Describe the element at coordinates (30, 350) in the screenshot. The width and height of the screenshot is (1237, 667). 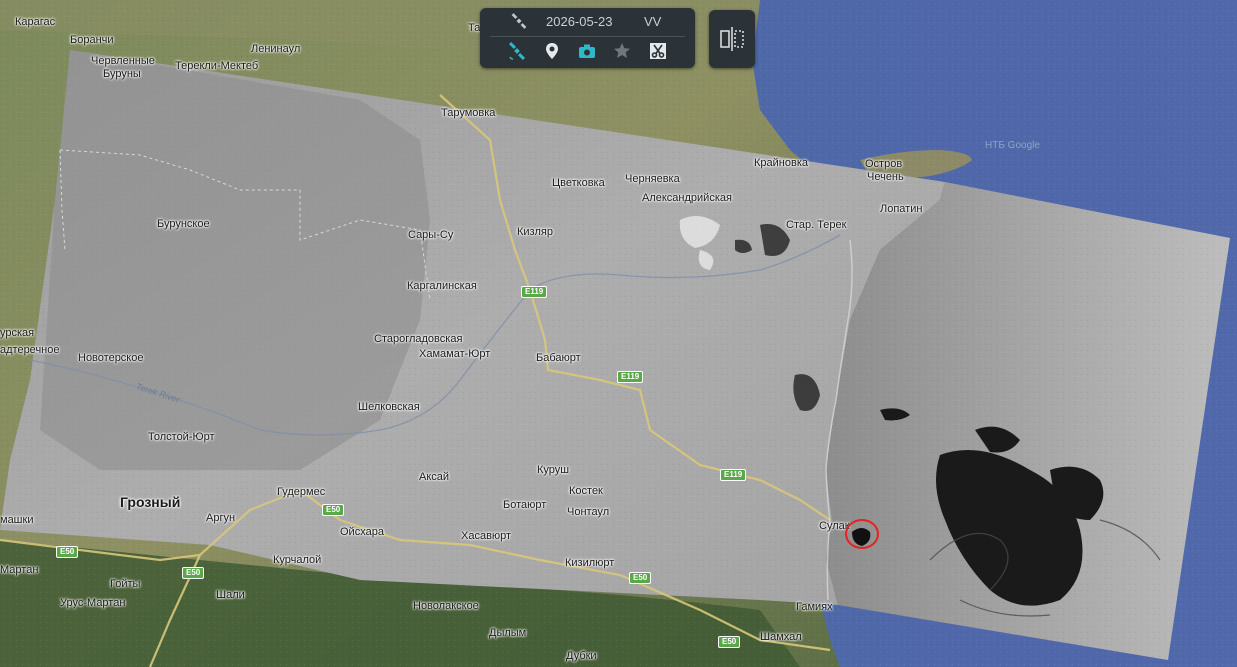
I see `place-nadterechnoe: адтеречное` at that location.